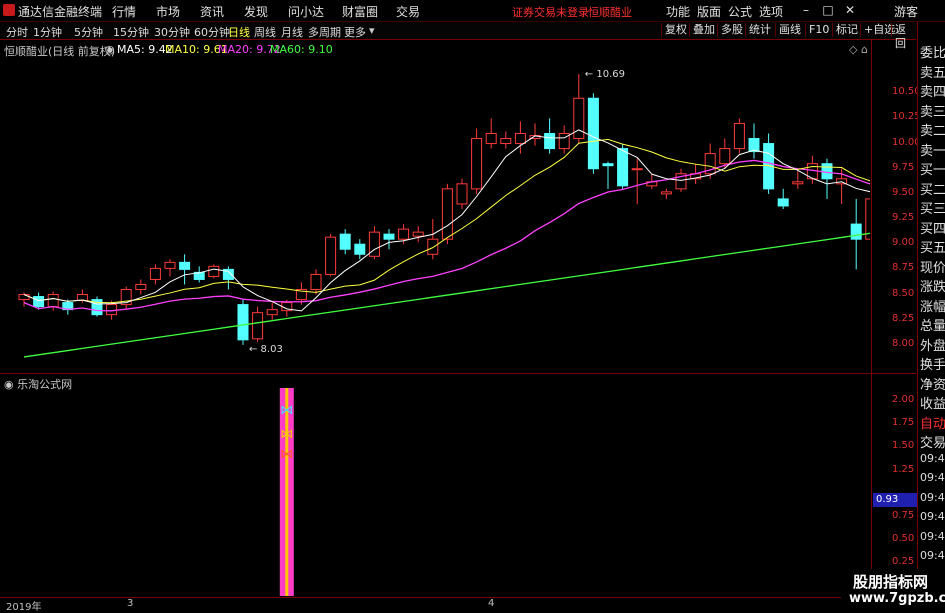 The height and width of the screenshot is (613, 945). I want to click on chevron-down-icon: ▾, so click(372, 30).